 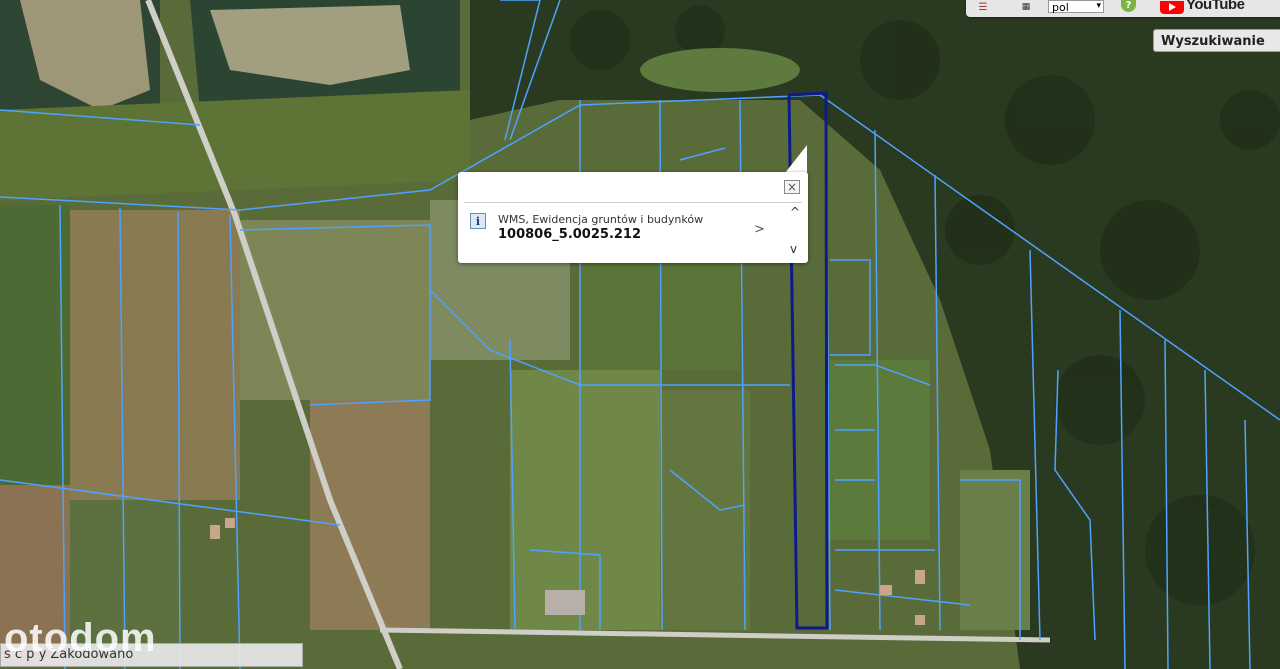 What do you see at coordinates (793, 249) in the screenshot?
I see `chevron-down-icon: v` at bounding box center [793, 249].